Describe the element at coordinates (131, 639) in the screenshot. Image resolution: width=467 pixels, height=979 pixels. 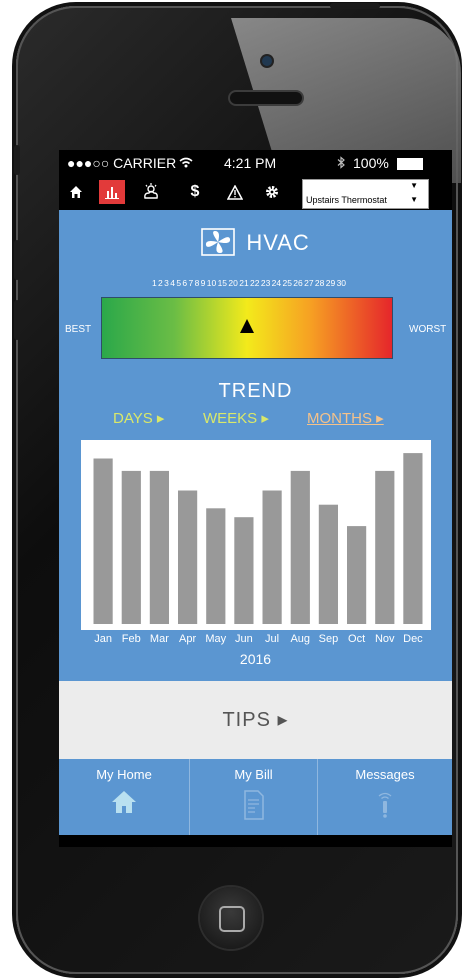
I see `month-label-feb: Feb` at that location.